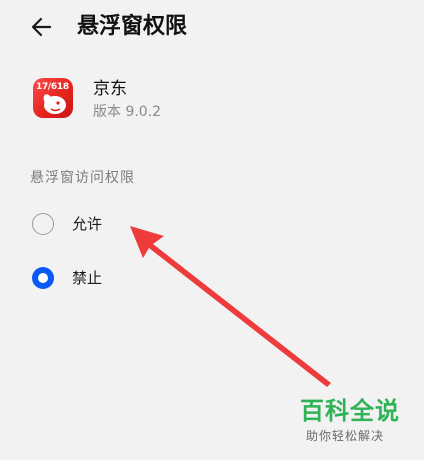  I want to click on back-button, so click(43, 27).